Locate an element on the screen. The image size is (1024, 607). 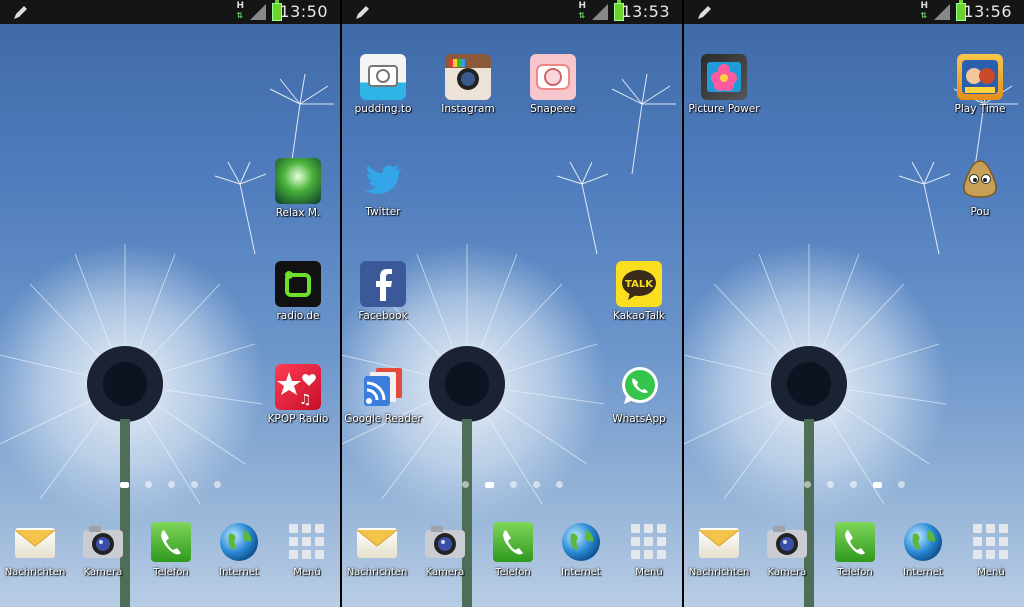
app-google-reader: Google Reader is located at coordinates (383, 394).